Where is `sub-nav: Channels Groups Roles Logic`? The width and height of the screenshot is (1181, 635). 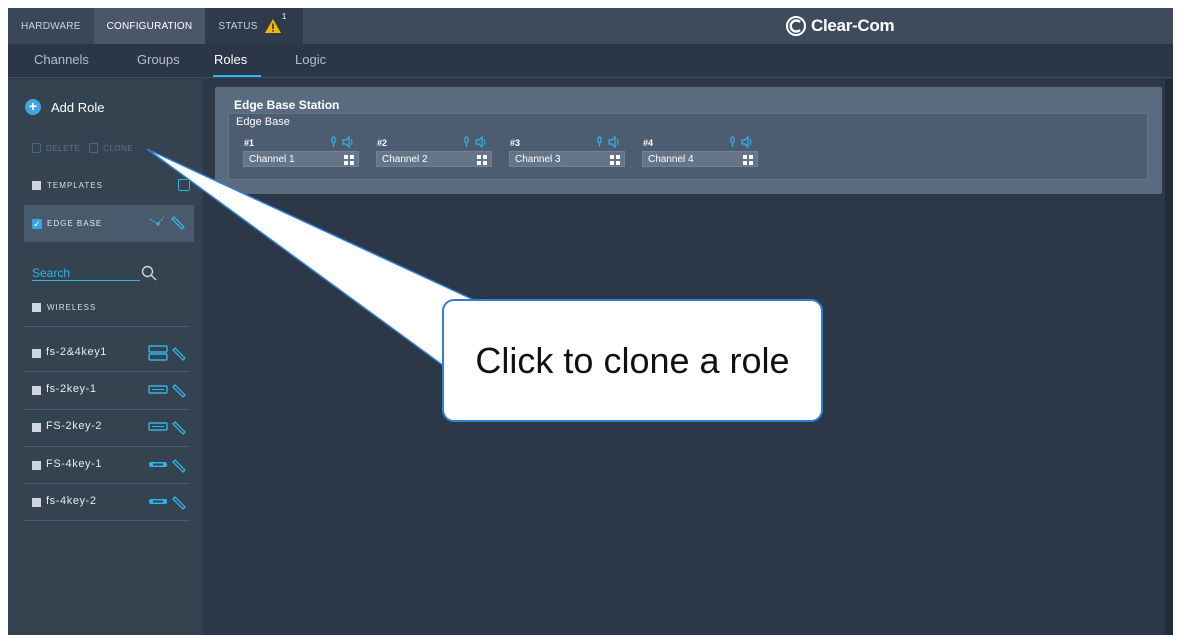 sub-nav: Channels Groups Roles Logic is located at coordinates (590, 61).